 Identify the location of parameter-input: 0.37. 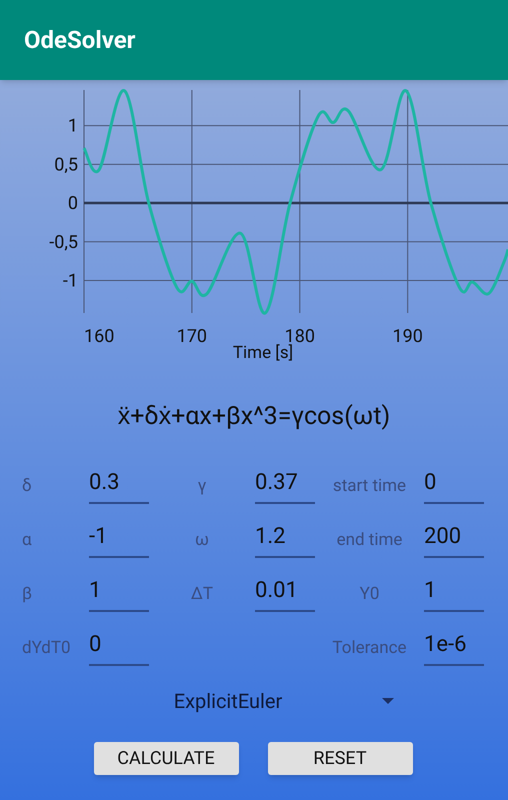
(285, 484).